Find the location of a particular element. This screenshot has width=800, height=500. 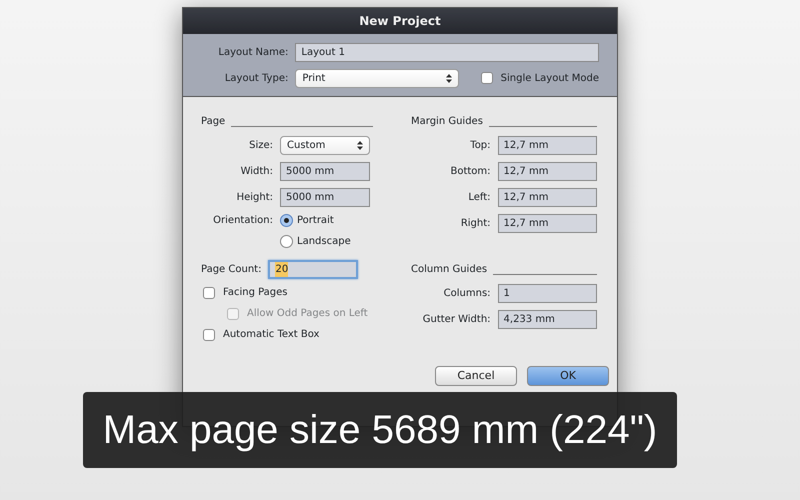

page-count-field: 20 is located at coordinates (313, 269).